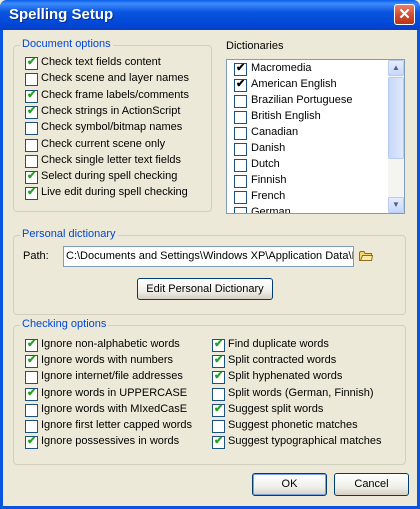  Describe the element at coordinates (301, 392) in the screenshot. I see `checkbox-label: Split words (German, Finnish)` at that location.